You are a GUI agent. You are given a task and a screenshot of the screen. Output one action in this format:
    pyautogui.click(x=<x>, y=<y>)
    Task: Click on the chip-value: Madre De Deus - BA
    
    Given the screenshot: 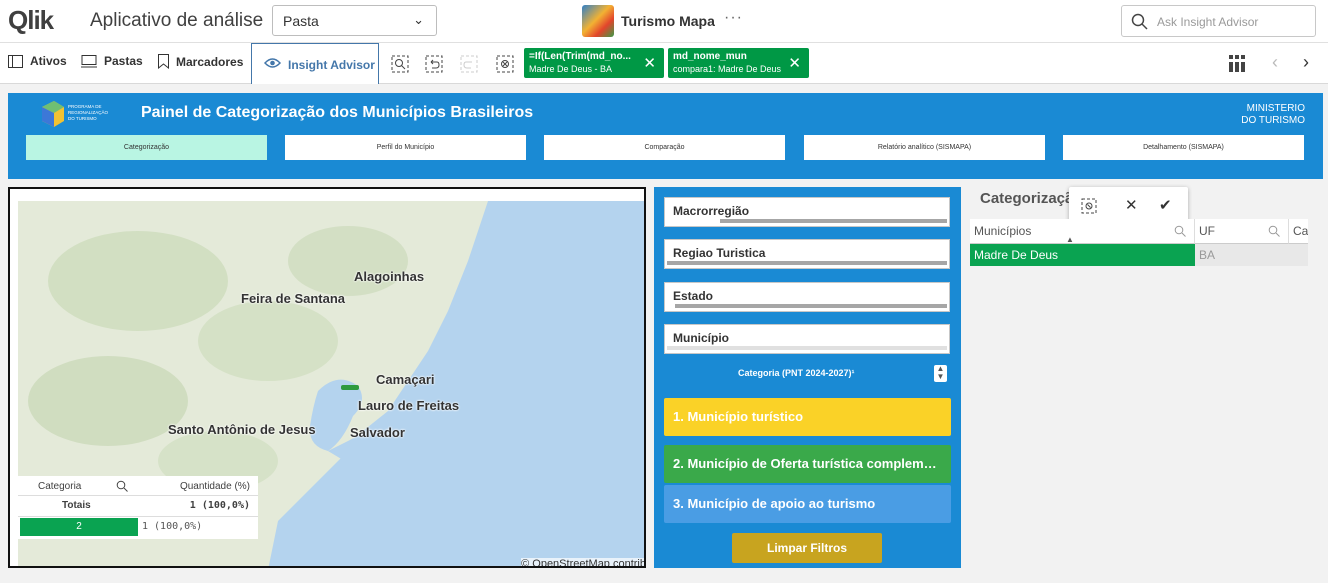 What is the action you would take?
    pyautogui.click(x=571, y=69)
    